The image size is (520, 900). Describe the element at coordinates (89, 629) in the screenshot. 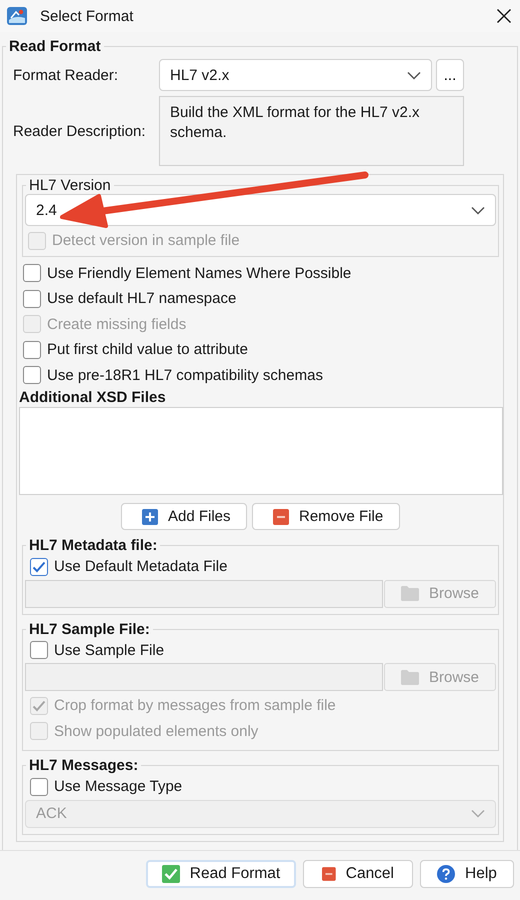

I see `group-heading: HL7 Sample File:` at that location.